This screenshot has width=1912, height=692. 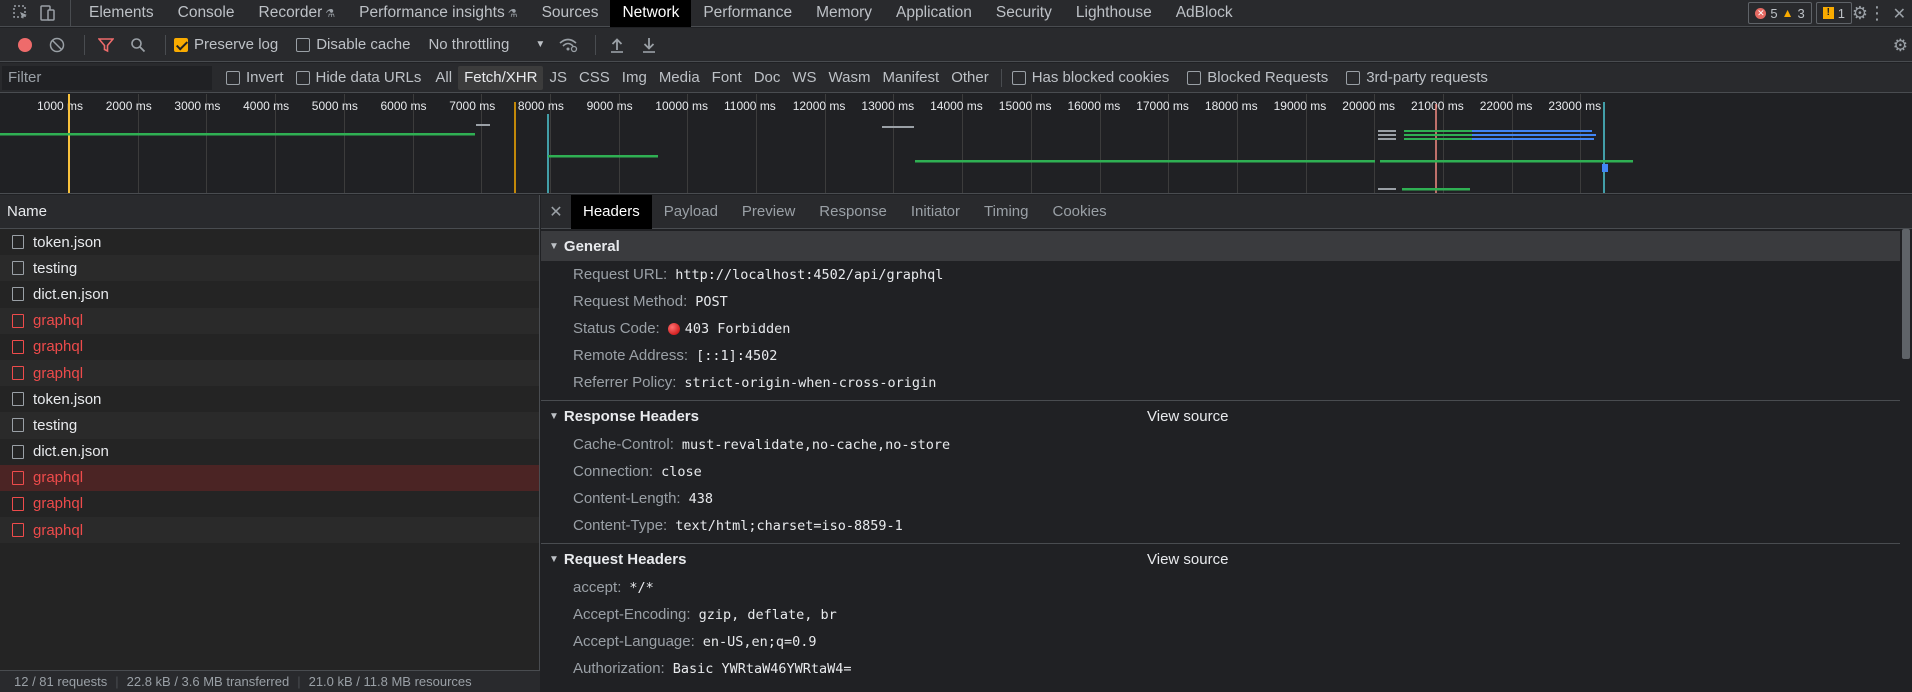 I want to click on blocked-requests-check, so click(x=1194, y=77).